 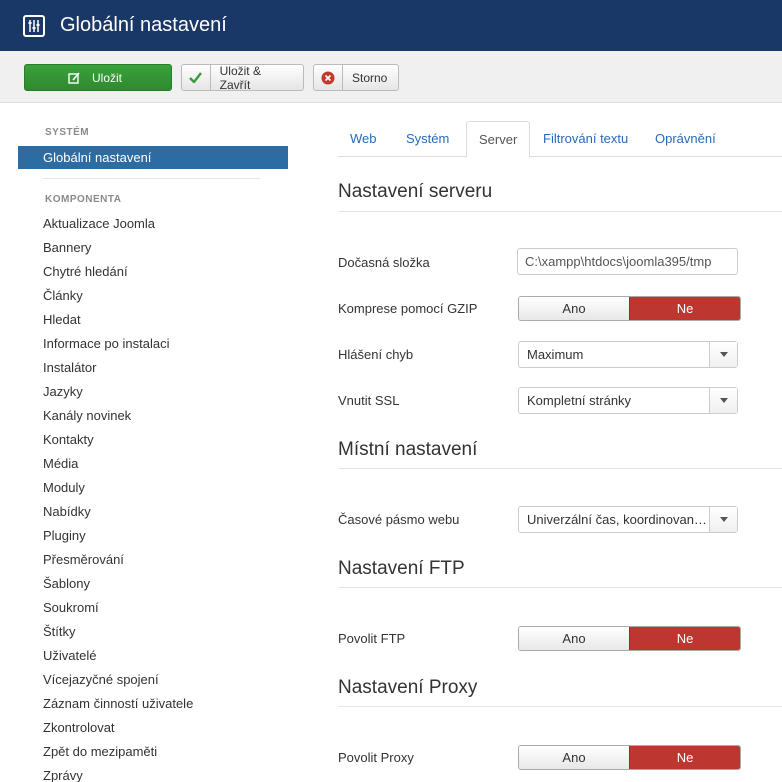 I want to click on force-ssl-select: Kompletní stránky, so click(x=628, y=400).